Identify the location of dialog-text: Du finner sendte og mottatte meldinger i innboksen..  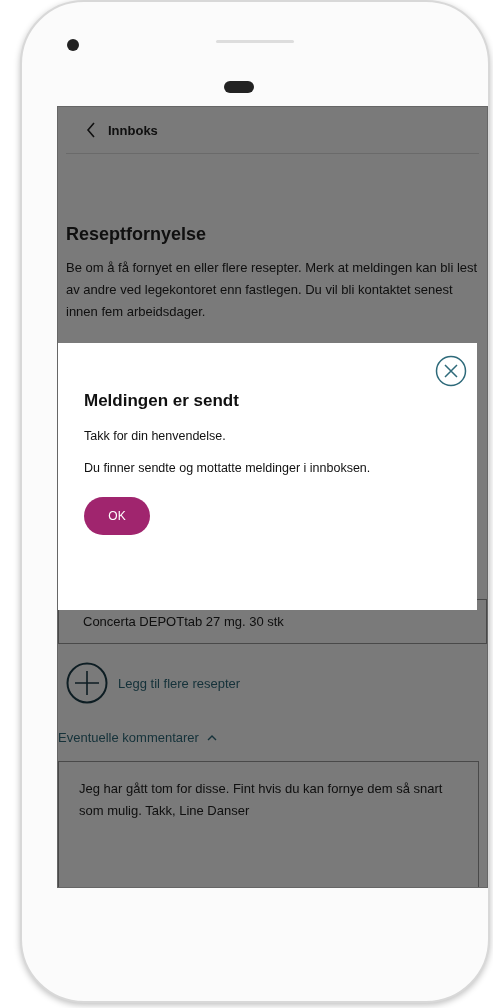
(228, 468).